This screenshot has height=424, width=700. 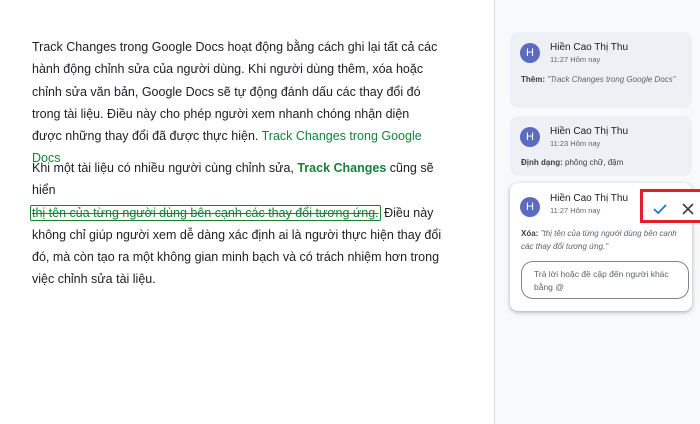 What do you see at coordinates (594, 162) in the screenshot?
I see `suggestion-content: phông chữ, đậm` at bounding box center [594, 162].